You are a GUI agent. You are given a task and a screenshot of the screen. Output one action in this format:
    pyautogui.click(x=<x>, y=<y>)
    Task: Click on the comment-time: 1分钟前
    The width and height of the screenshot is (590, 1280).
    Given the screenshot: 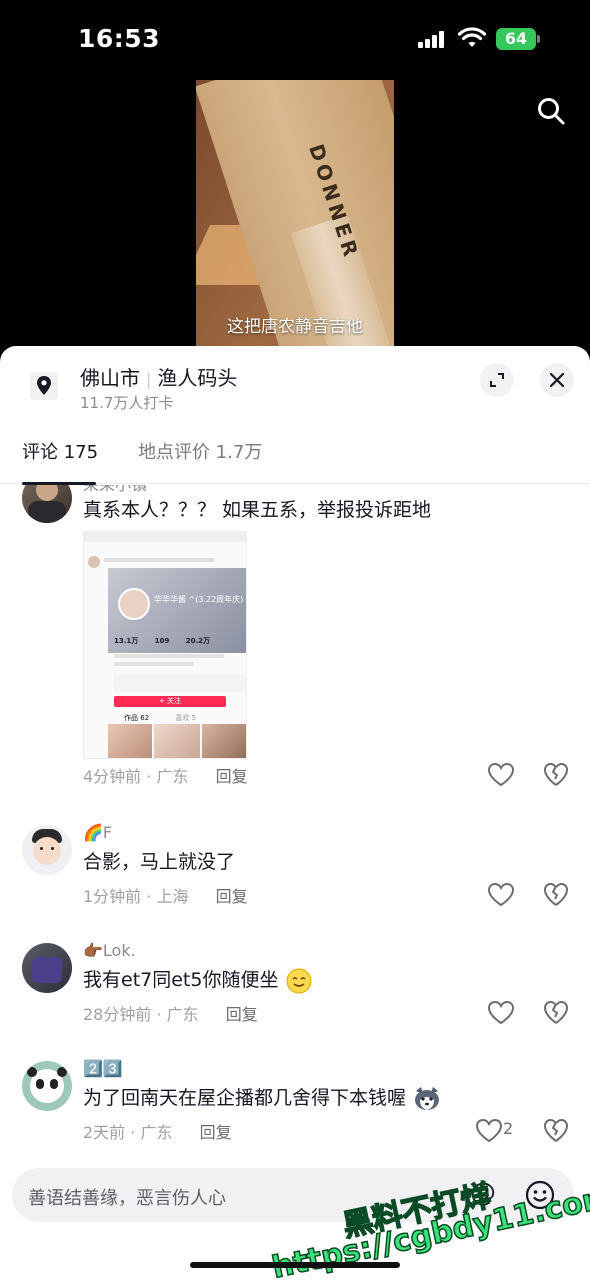 What is the action you would take?
    pyautogui.click(x=112, y=896)
    